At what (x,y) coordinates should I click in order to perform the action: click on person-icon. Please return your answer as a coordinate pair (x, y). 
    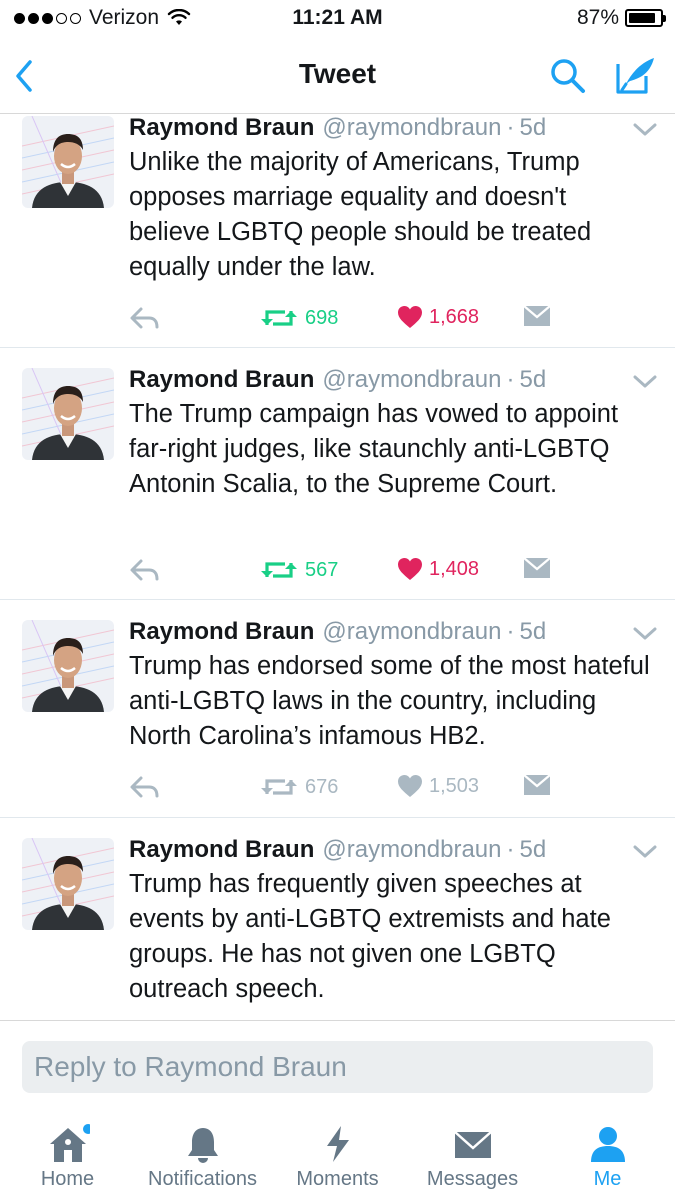
    Looking at the image, I should click on (607, 1144).